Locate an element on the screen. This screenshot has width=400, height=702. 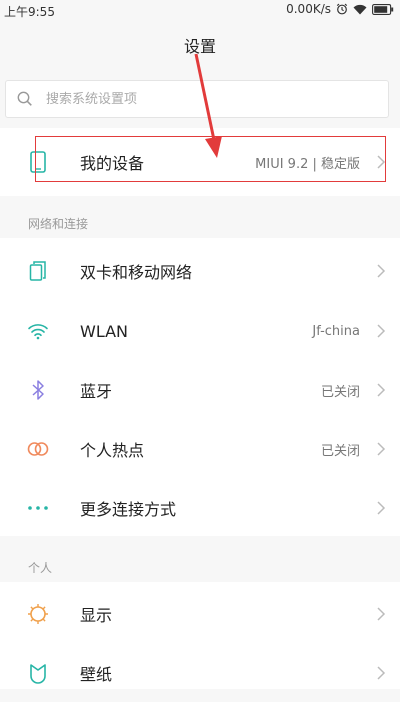
more-connections-label: 更多连接方式 is located at coordinates (128, 509).